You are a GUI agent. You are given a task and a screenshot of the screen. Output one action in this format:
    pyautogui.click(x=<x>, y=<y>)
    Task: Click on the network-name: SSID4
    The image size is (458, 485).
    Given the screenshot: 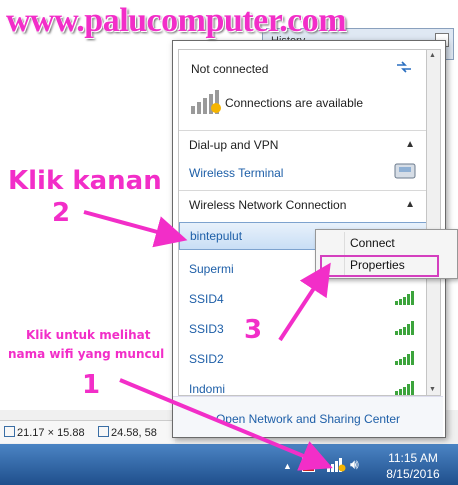 What is the action you would take?
    pyautogui.click(x=206, y=299)
    